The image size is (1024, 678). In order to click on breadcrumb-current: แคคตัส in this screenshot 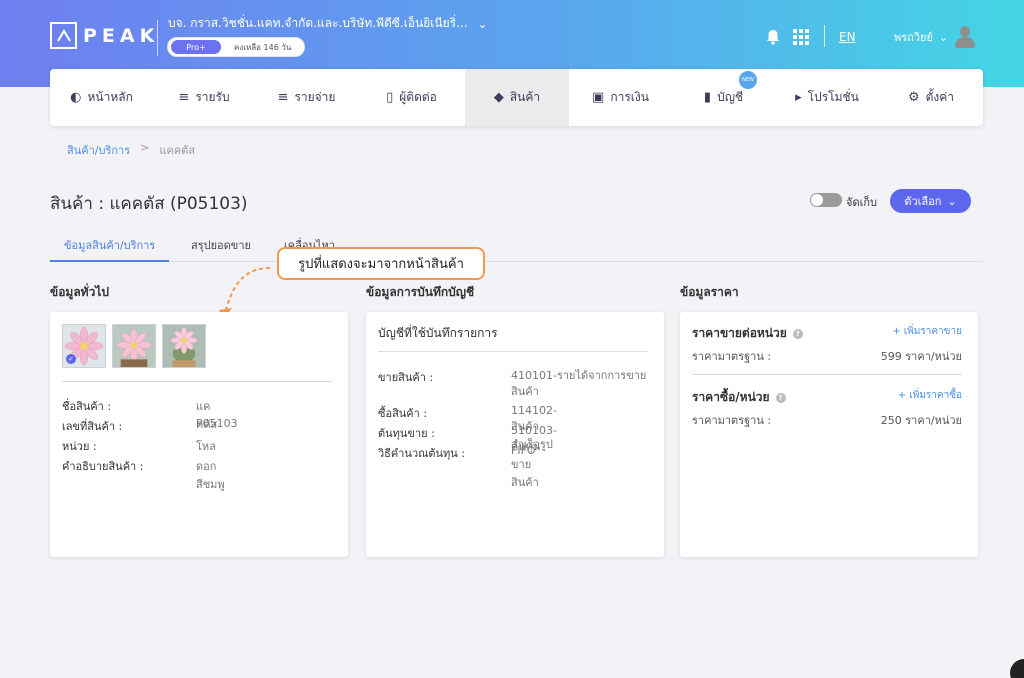, I will do `click(177, 150)`.